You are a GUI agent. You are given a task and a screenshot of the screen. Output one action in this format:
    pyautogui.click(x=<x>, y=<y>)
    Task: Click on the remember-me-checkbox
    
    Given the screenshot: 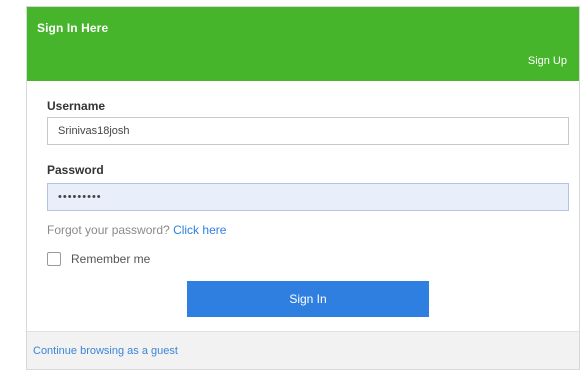 What is the action you would take?
    pyautogui.click(x=54, y=259)
    